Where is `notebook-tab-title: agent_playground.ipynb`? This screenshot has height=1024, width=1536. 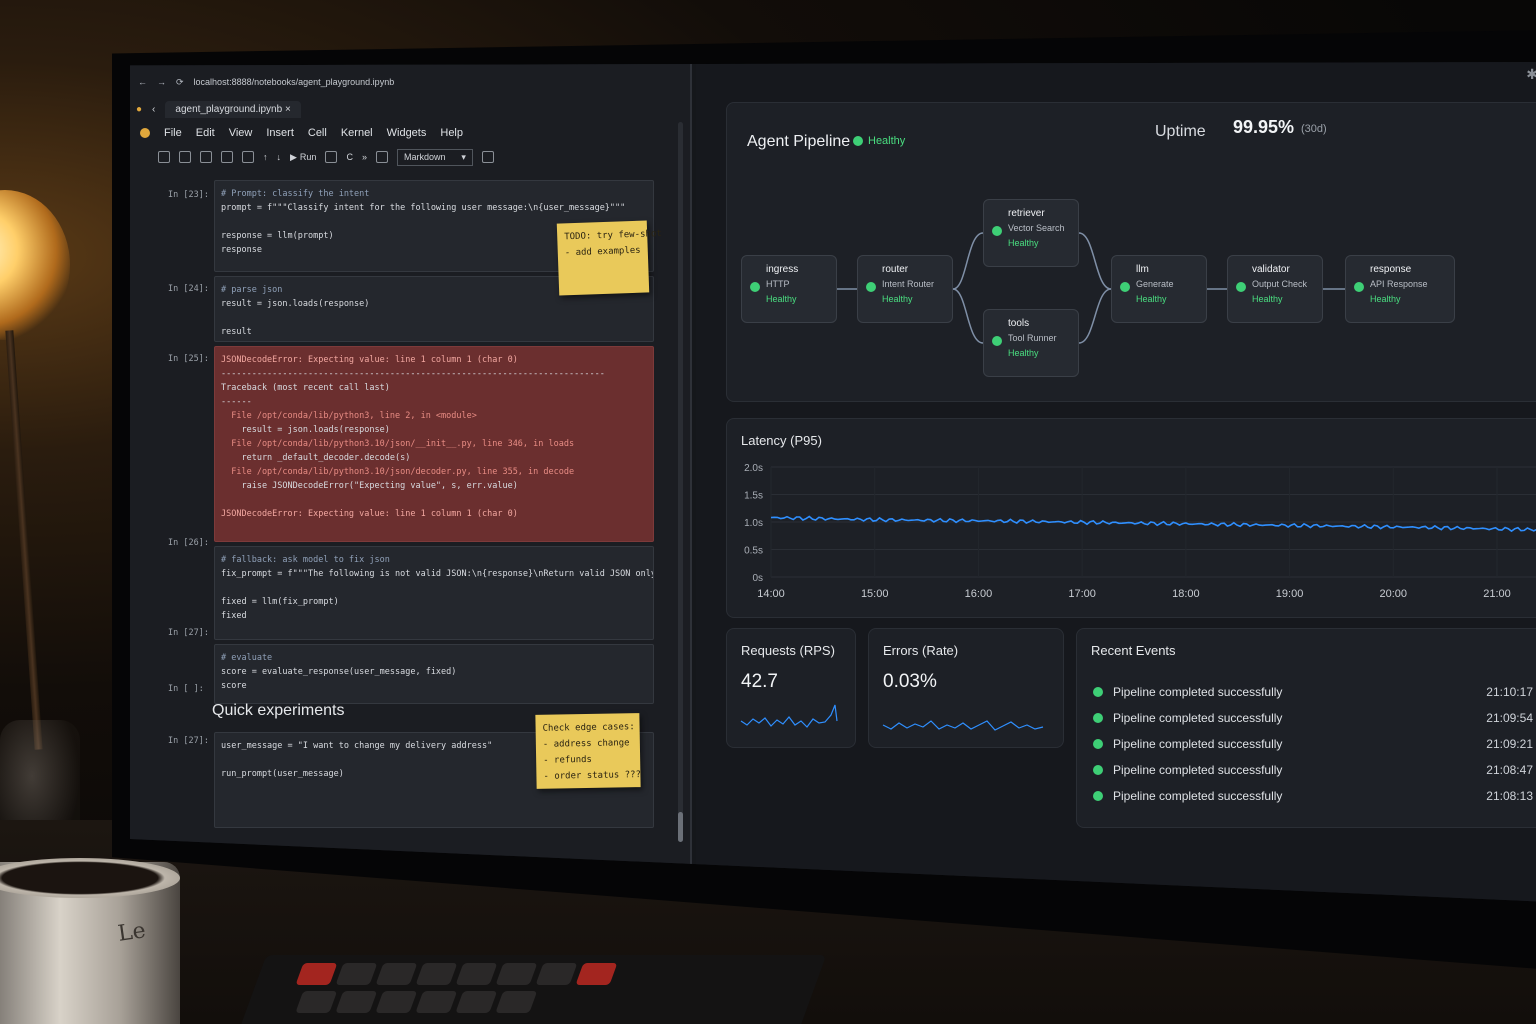 notebook-tab-title: agent_playground.ipynb is located at coordinates (229, 109).